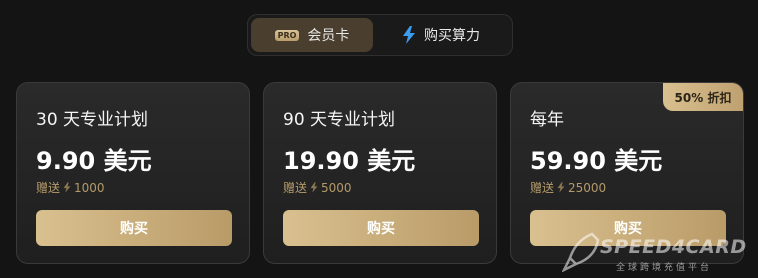  What do you see at coordinates (581, 252) in the screenshot?
I see `rocket-icon` at bounding box center [581, 252].